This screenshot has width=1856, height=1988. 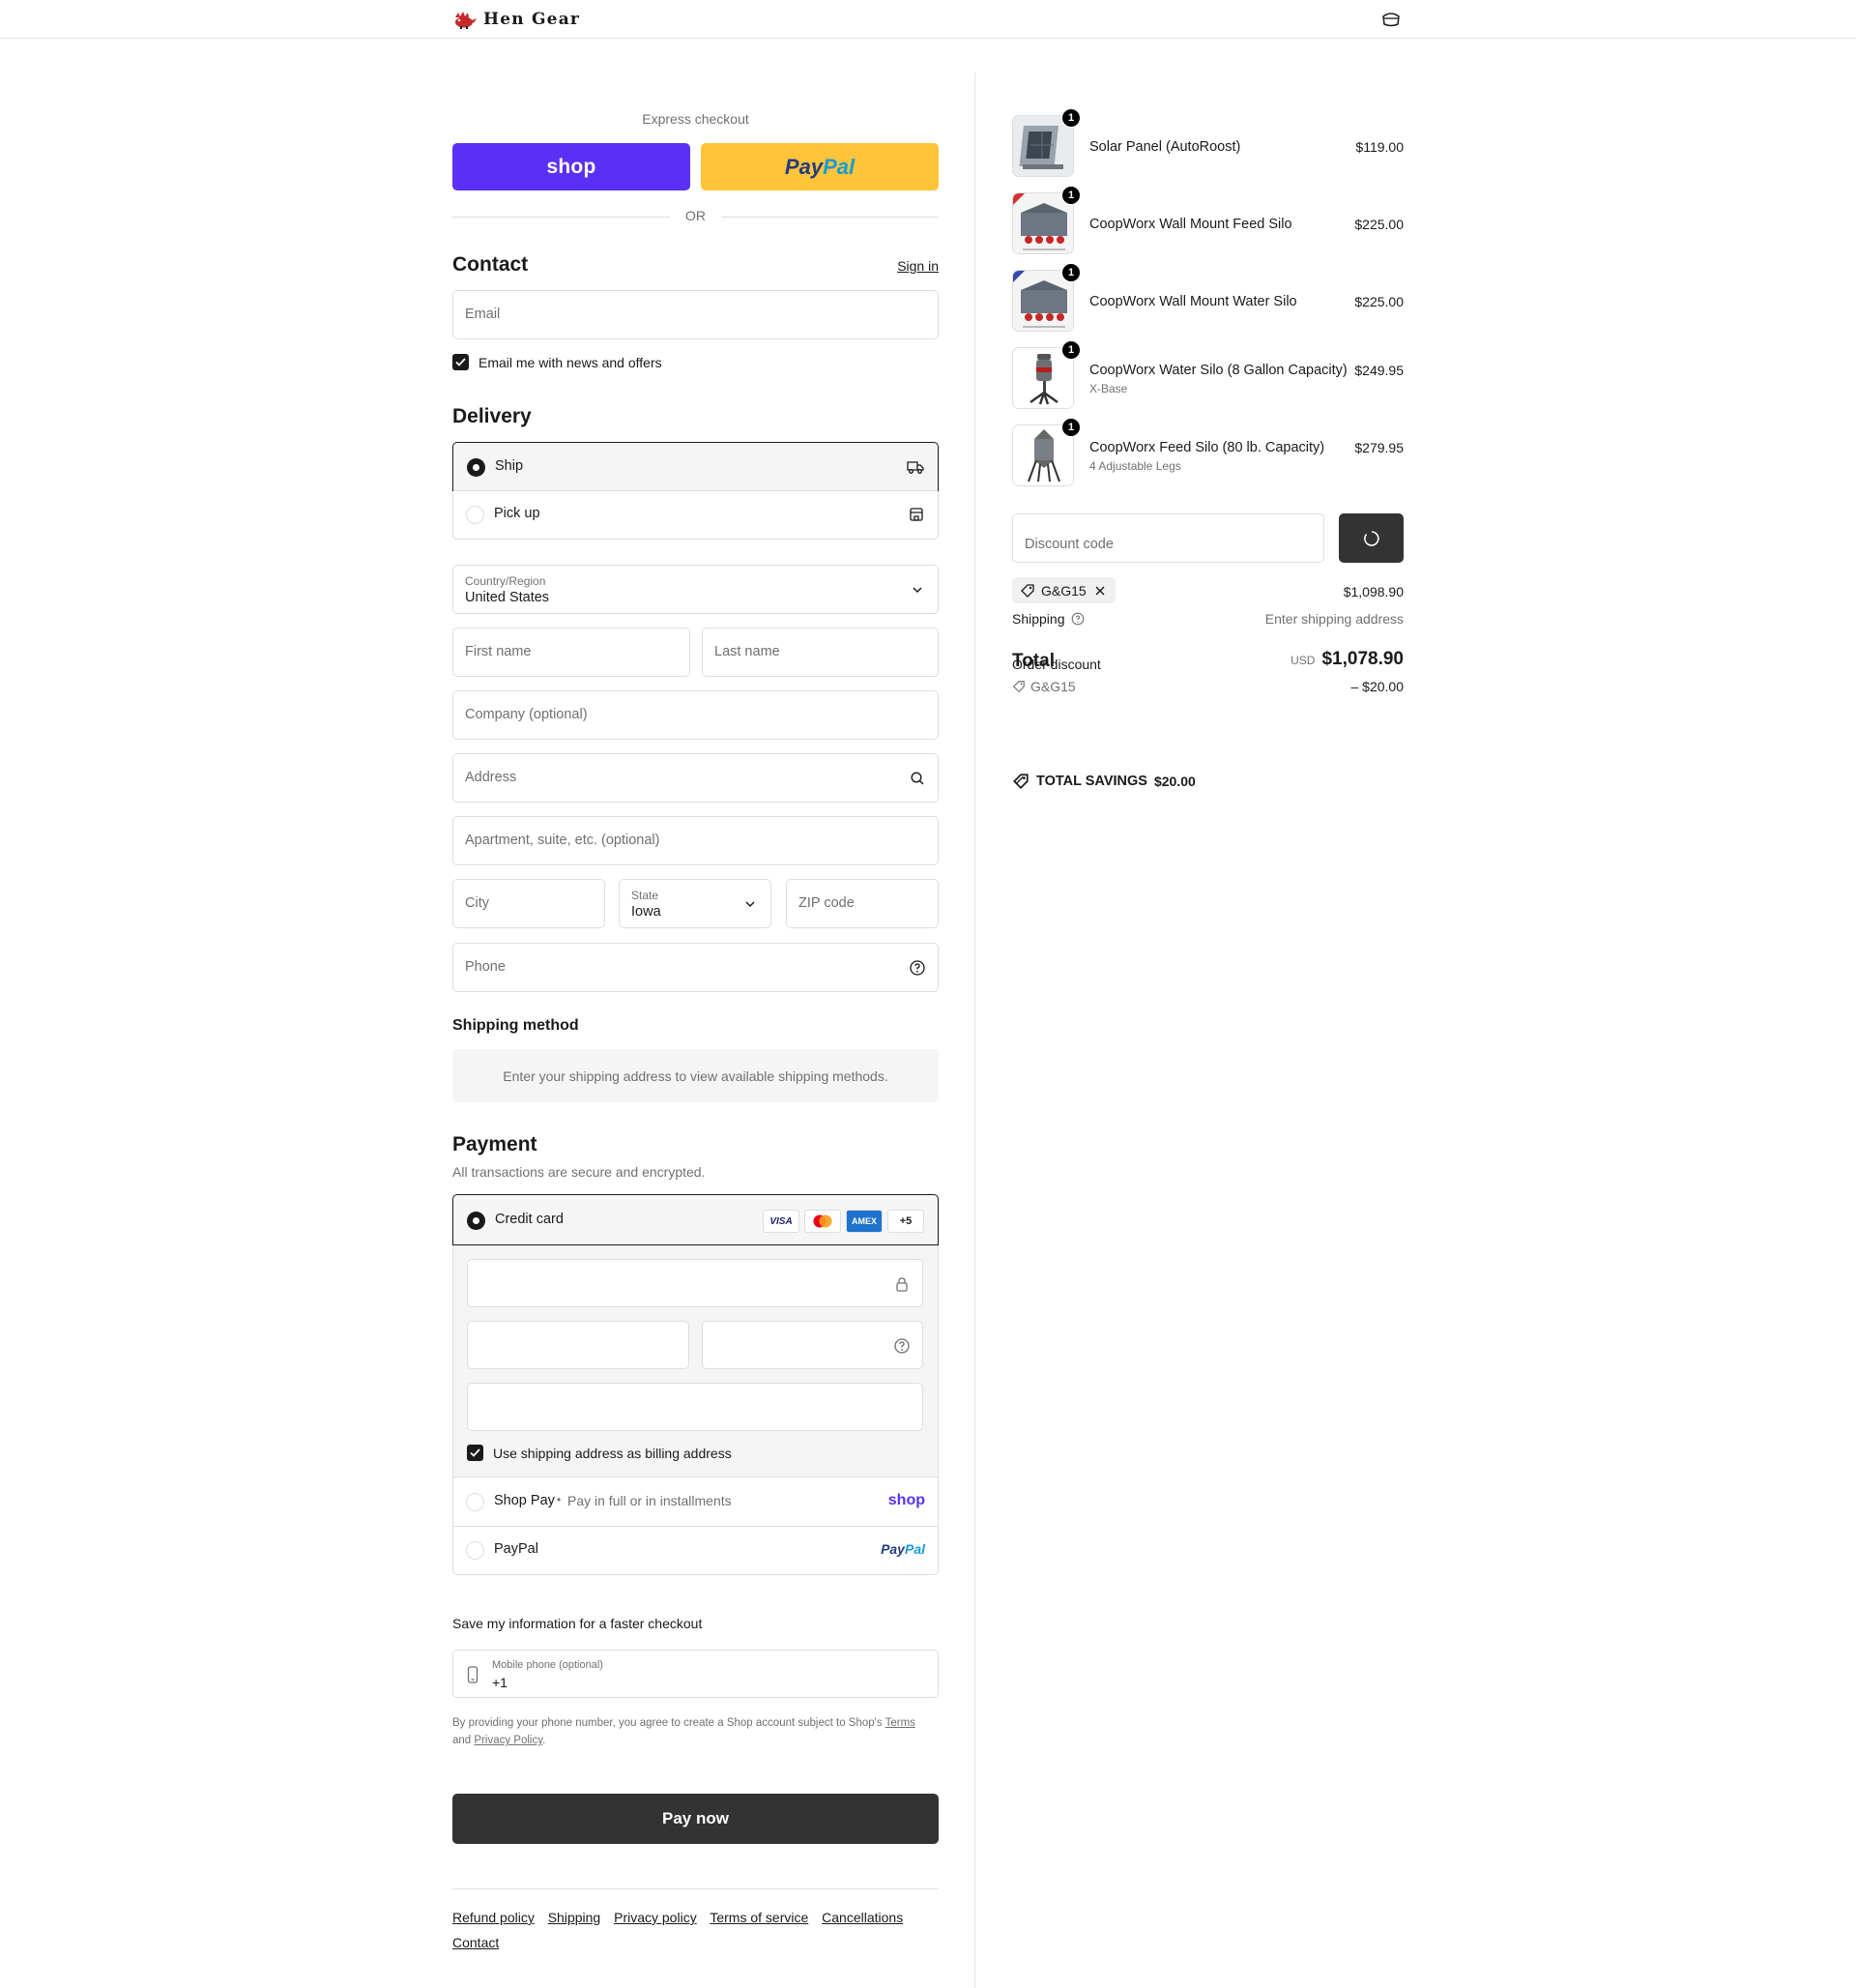 What do you see at coordinates (1379, 147) in the screenshot?
I see `item-price: $119.00` at bounding box center [1379, 147].